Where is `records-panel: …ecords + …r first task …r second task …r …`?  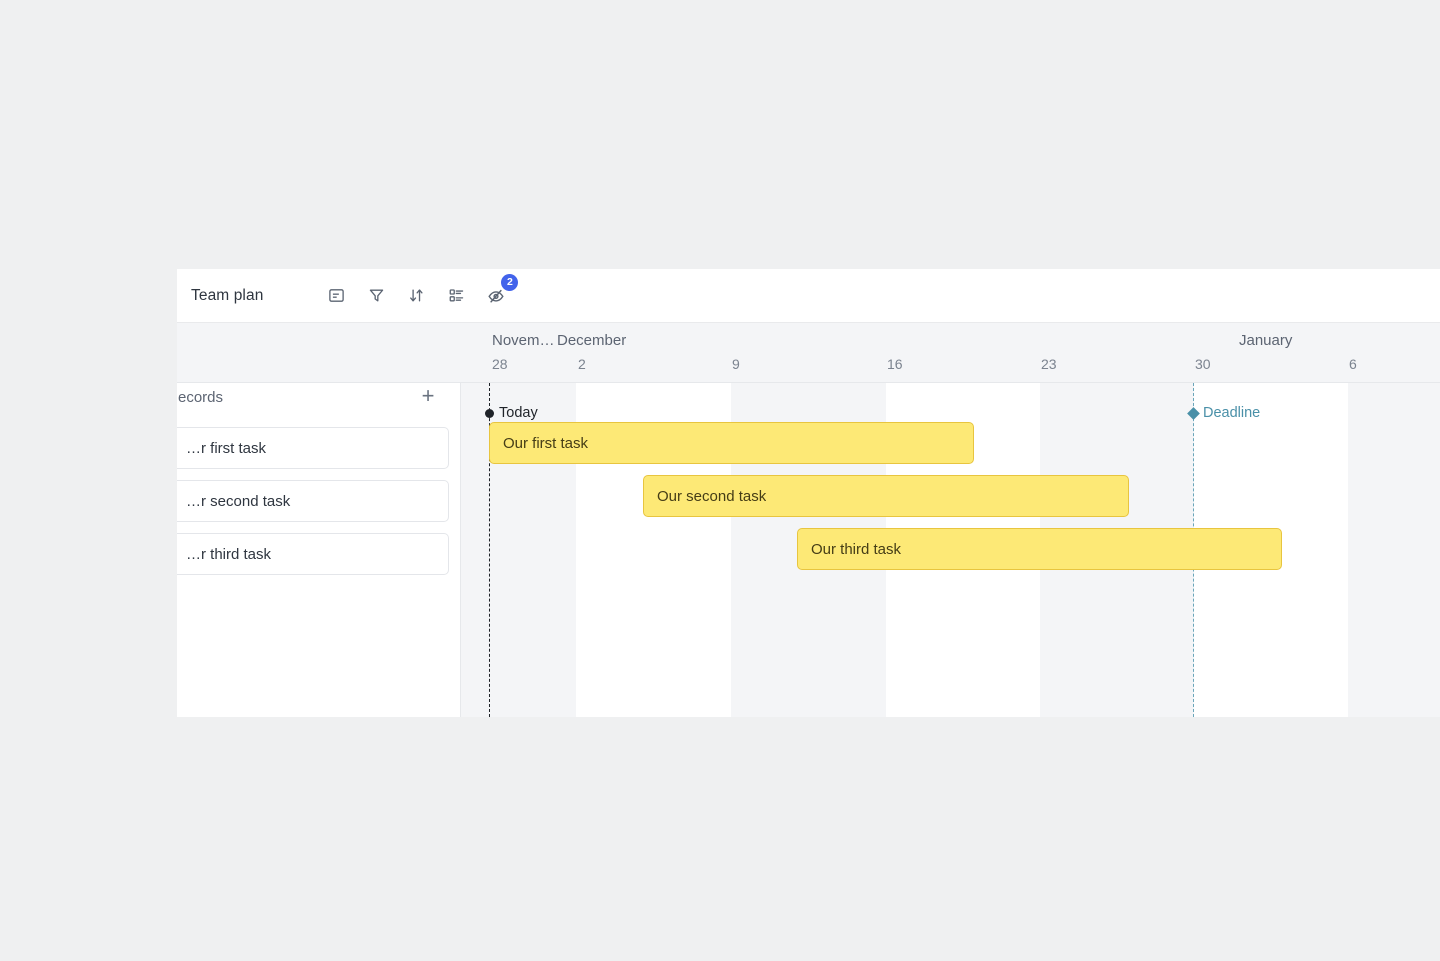
records-panel: …ecords + …r first task …r second task …r … is located at coordinates (319, 550).